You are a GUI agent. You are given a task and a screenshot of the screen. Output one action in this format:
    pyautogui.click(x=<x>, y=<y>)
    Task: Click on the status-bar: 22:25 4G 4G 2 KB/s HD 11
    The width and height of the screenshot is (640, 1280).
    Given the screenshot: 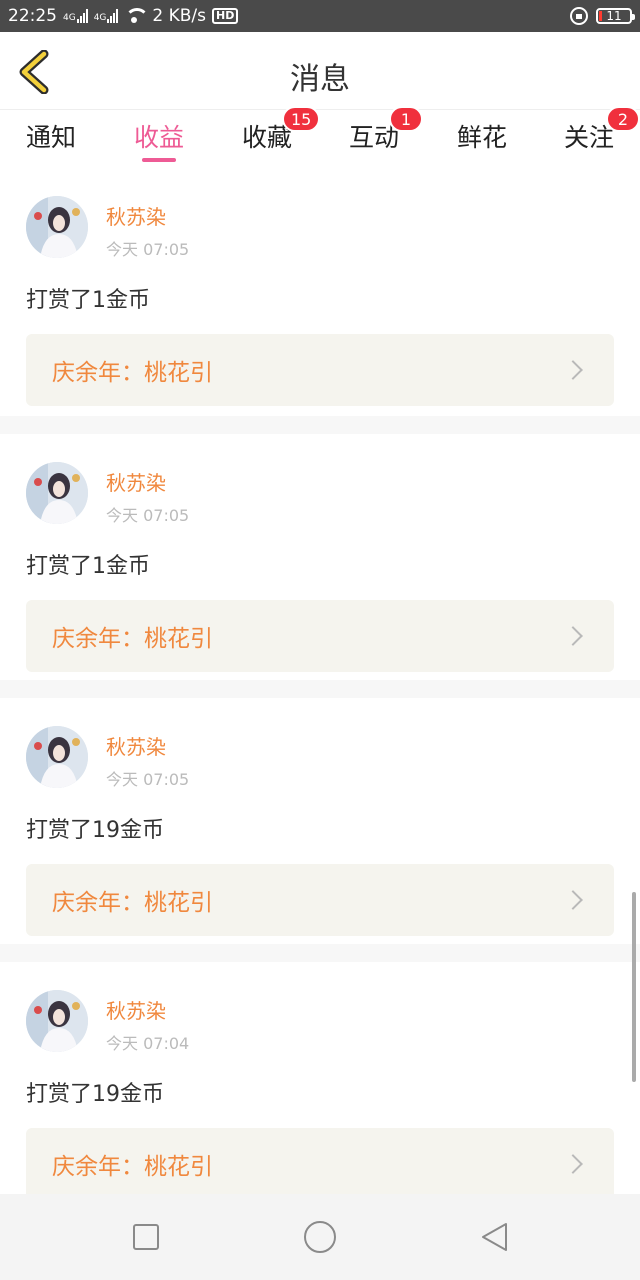 What is the action you would take?
    pyautogui.click(x=320, y=16)
    